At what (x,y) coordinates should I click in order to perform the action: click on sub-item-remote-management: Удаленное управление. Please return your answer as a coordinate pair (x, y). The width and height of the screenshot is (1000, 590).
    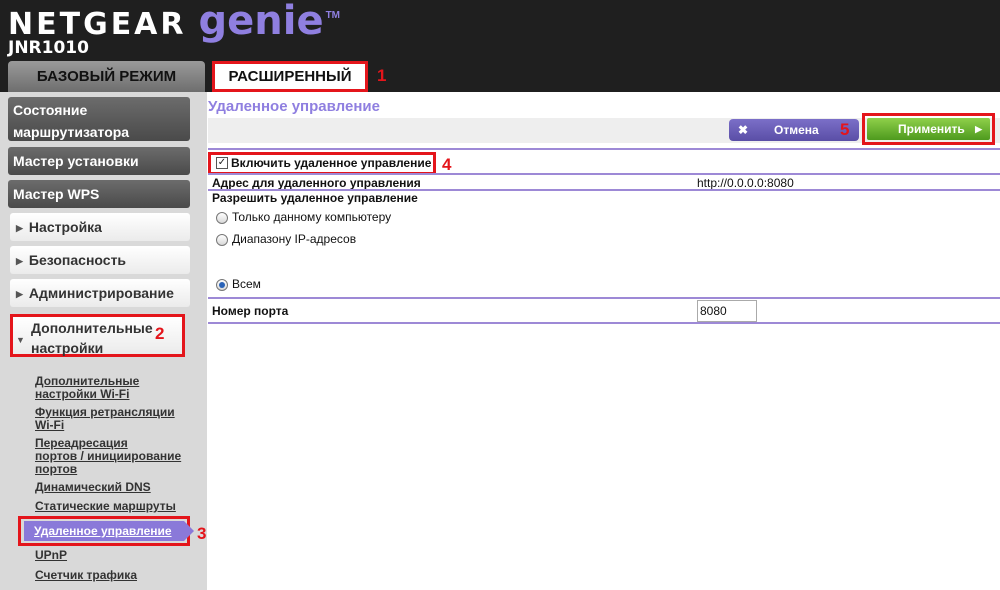
    Looking at the image, I should click on (109, 531).